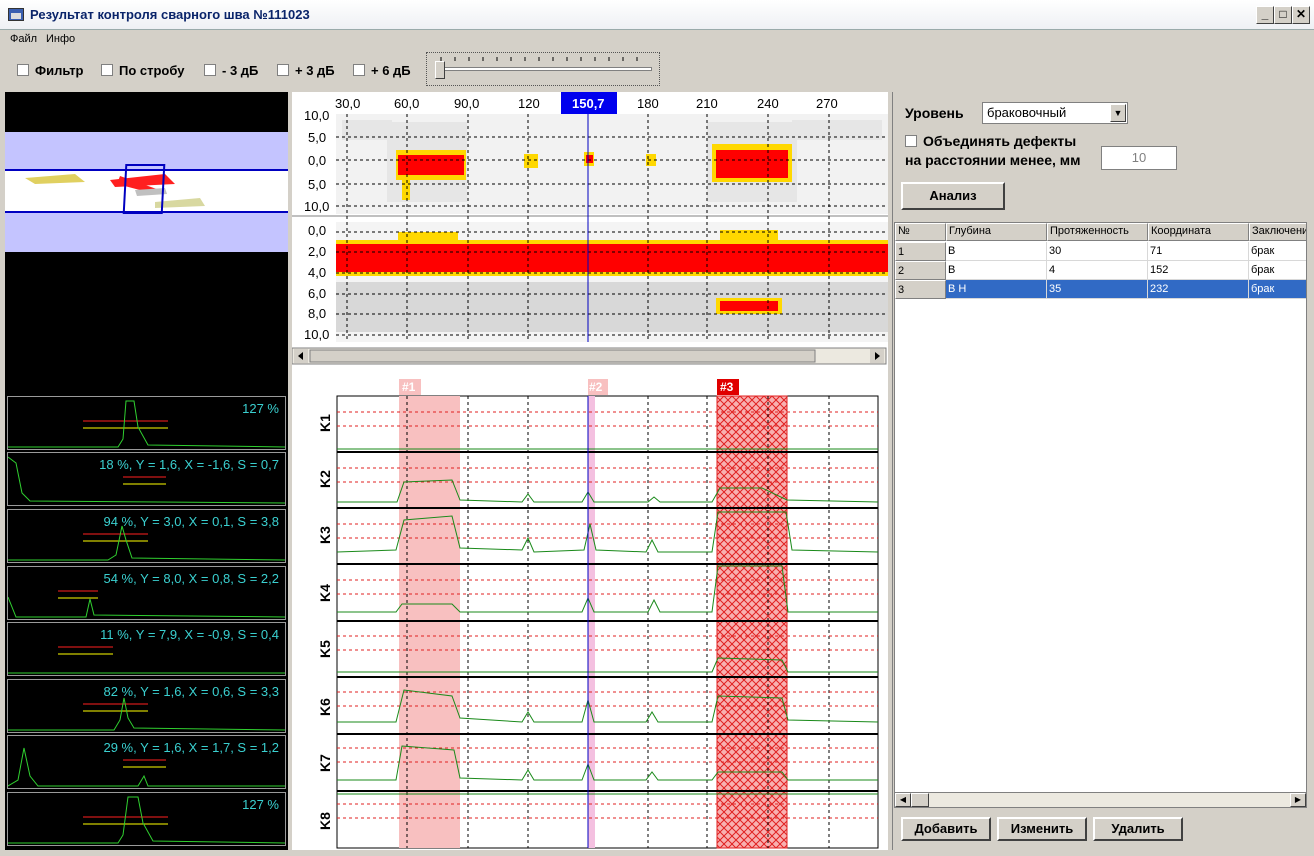  I want to click on filter-label: Фильтр, so click(59, 70).